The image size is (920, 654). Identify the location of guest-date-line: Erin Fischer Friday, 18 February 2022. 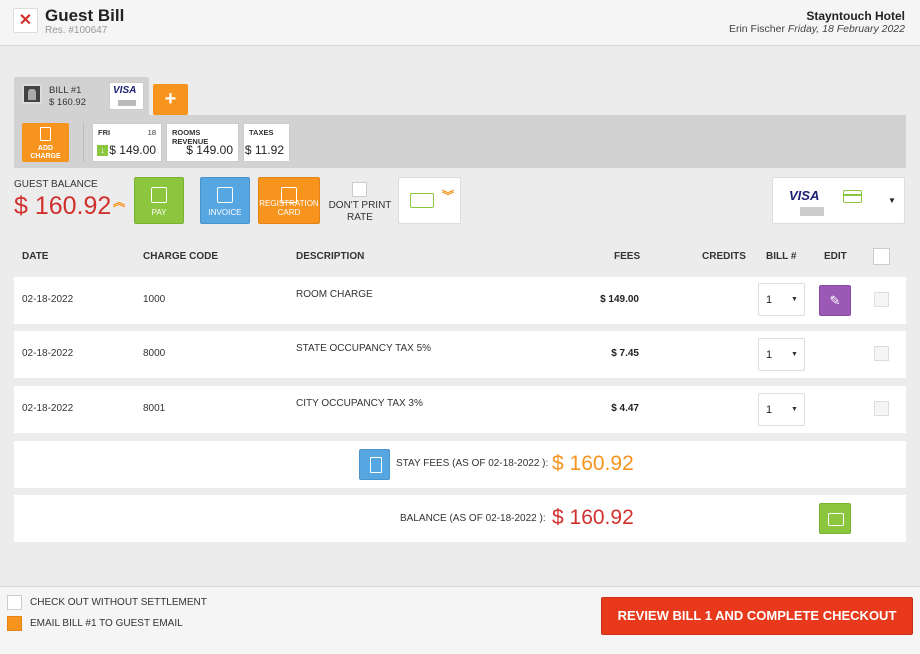
(817, 29).